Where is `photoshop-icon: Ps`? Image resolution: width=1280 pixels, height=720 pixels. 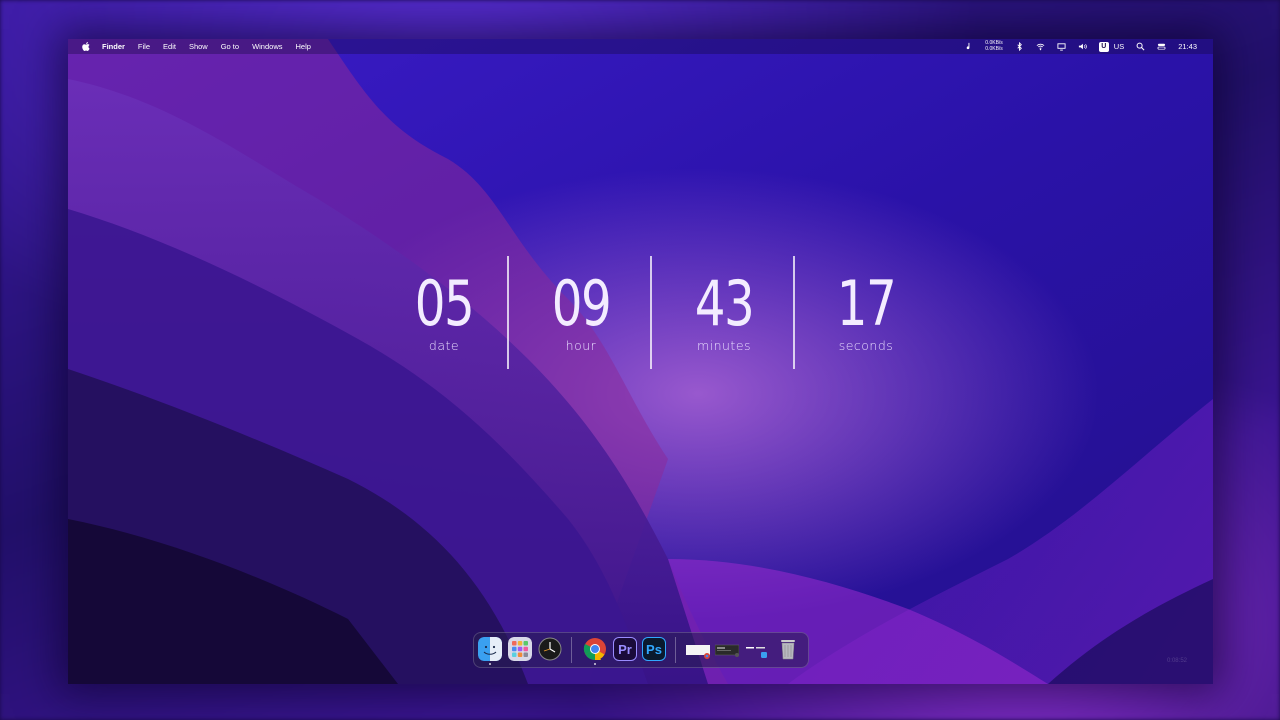 photoshop-icon: Ps is located at coordinates (654, 649).